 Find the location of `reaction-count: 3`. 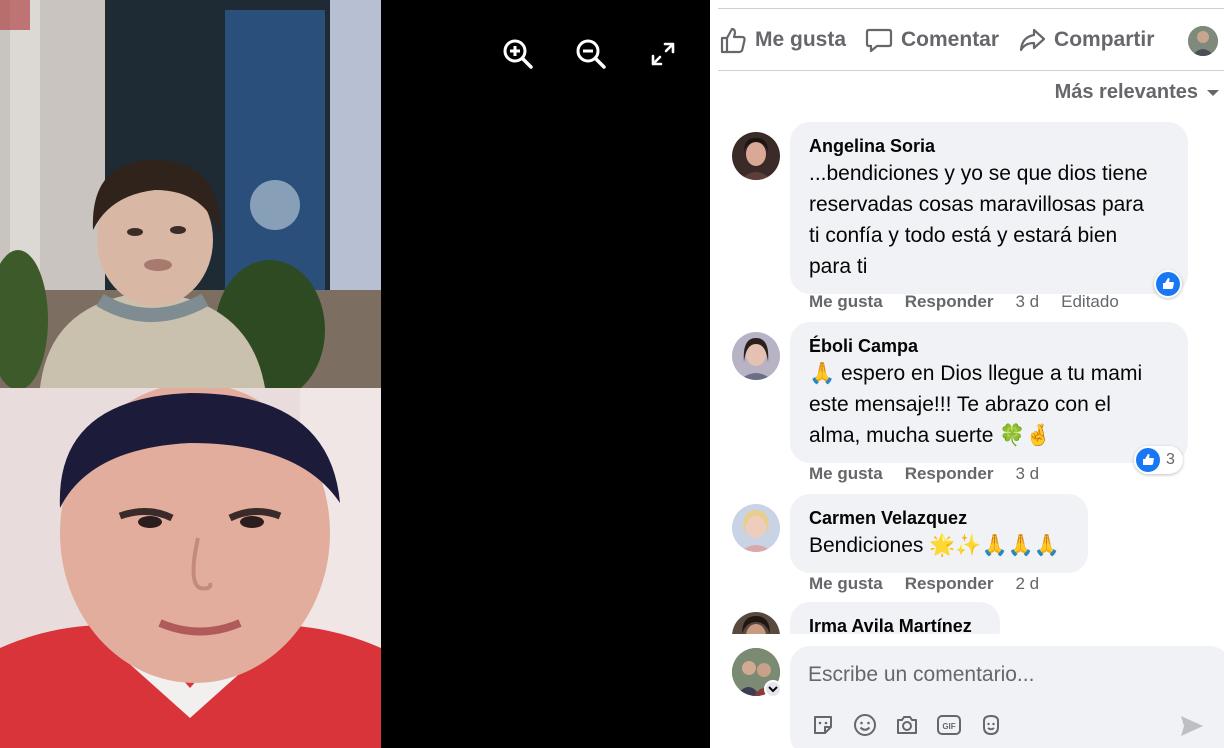

reaction-count: 3 is located at coordinates (1170, 459).